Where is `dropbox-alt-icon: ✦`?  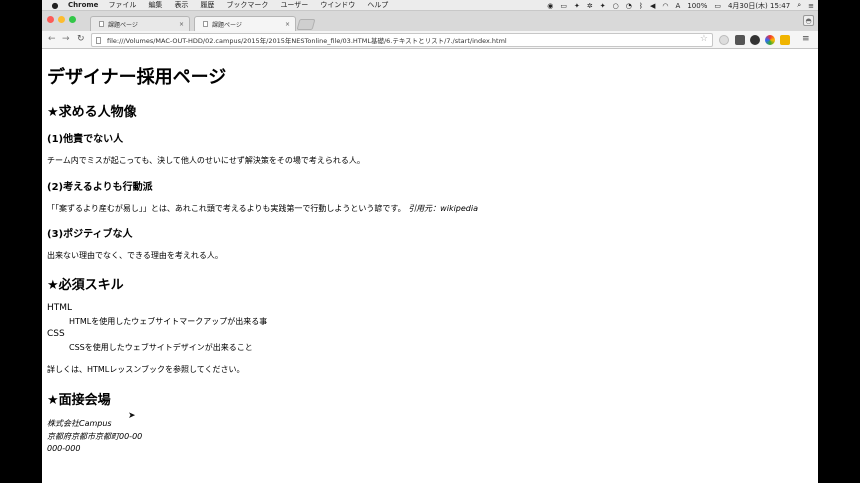 dropbox-alt-icon: ✦ is located at coordinates (603, 6).